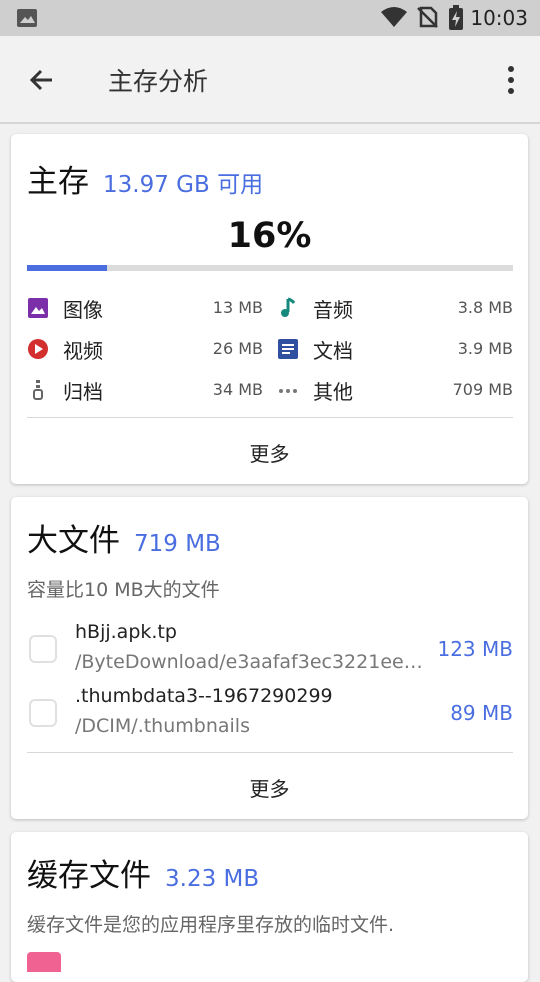 The height and width of the screenshot is (982, 540). I want to click on main-storage-header: 主存 13.97 GB 可用, so click(145, 178).